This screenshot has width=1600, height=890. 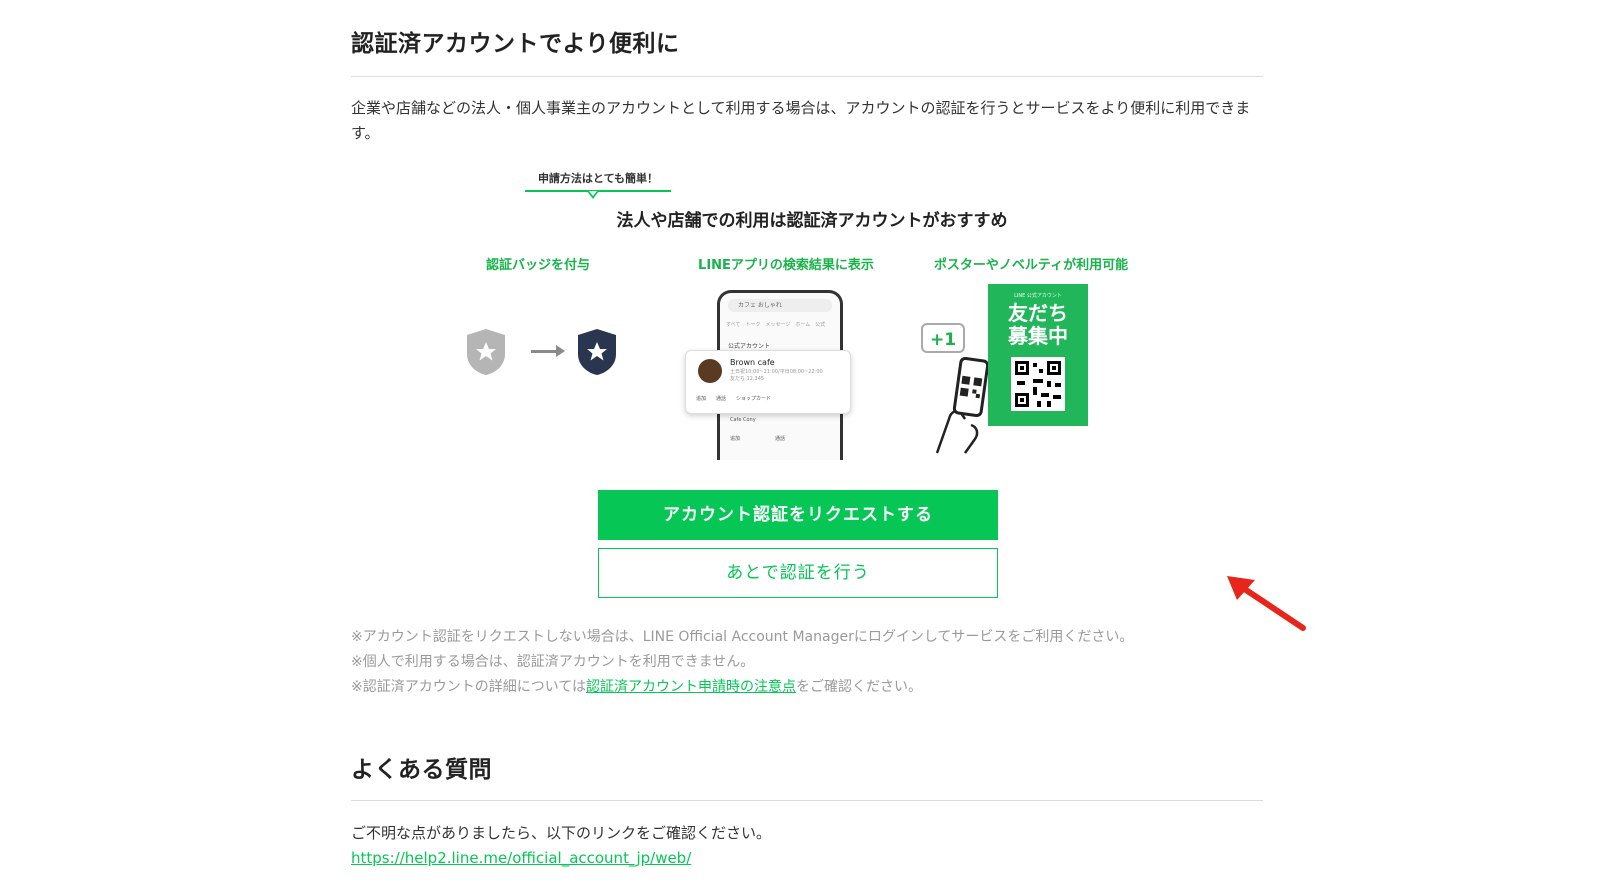 I want to click on arrow-right-icon, so click(x=545, y=351).